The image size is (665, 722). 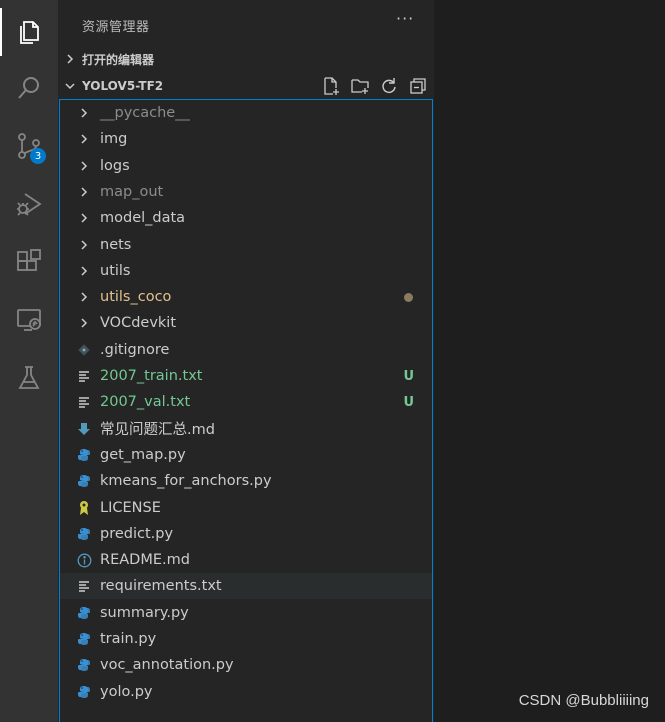 What do you see at coordinates (246, 323) in the screenshot?
I see `tree-folder-row: VOCdevkit` at bounding box center [246, 323].